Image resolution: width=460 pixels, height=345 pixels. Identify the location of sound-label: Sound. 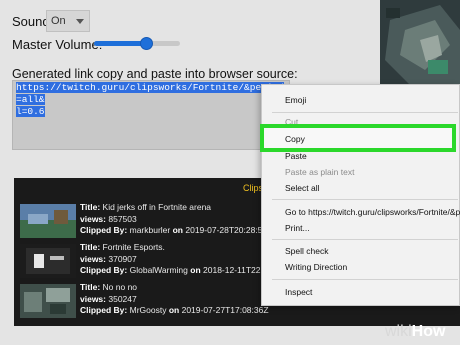
(31, 21).